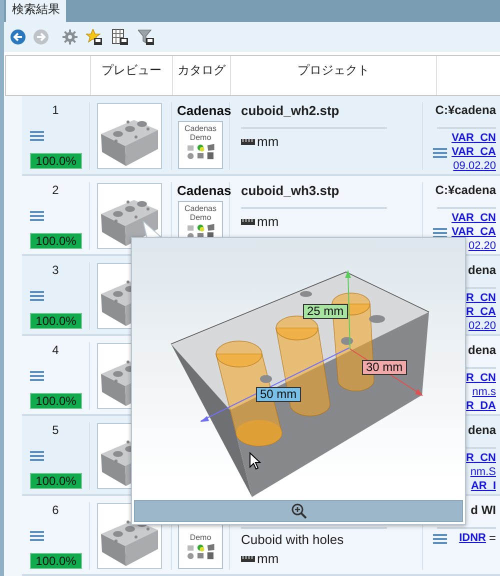 The image size is (500, 576). I want to click on logo-text: Demo, so click(200, 537).